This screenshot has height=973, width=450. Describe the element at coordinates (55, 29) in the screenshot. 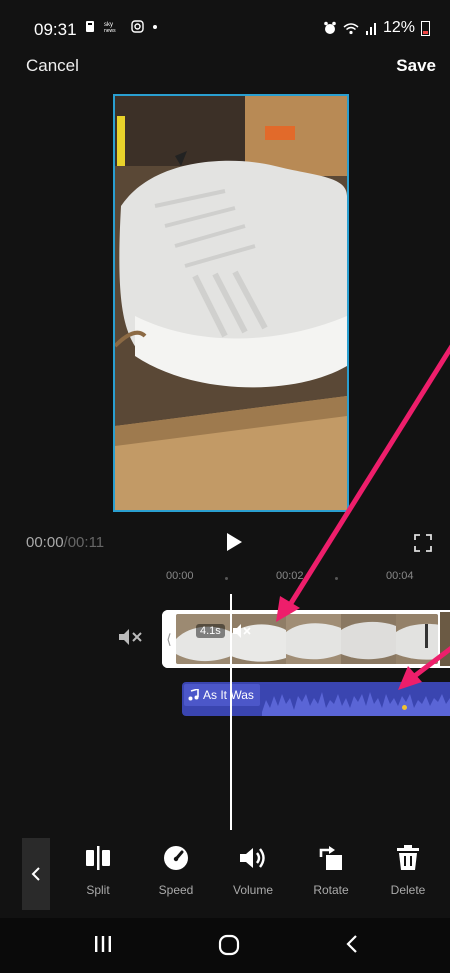

I see `status-time: 09:31` at that location.